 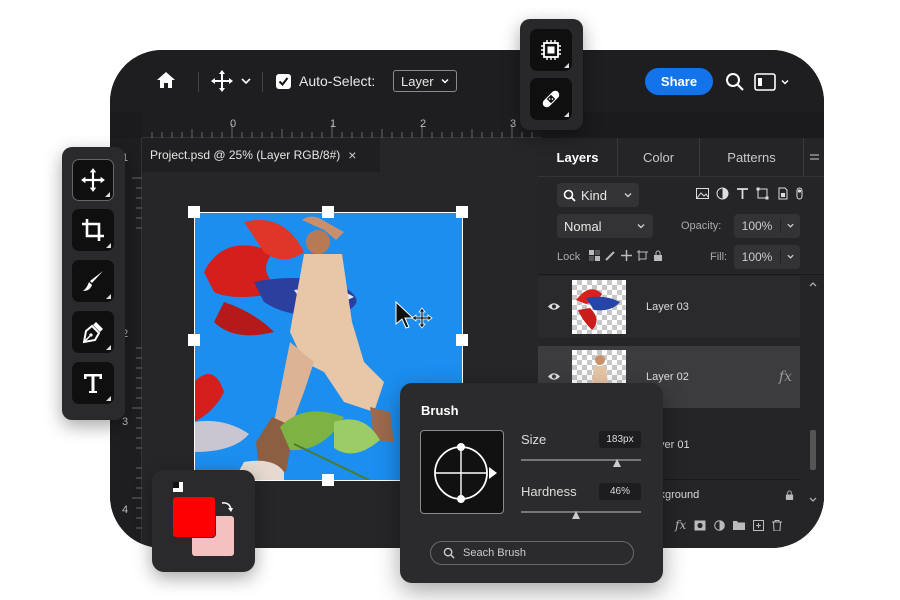 What do you see at coordinates (680, 525) in the screenshot?
I see `add-style-icon: fx` at bounding box center [680, 525].